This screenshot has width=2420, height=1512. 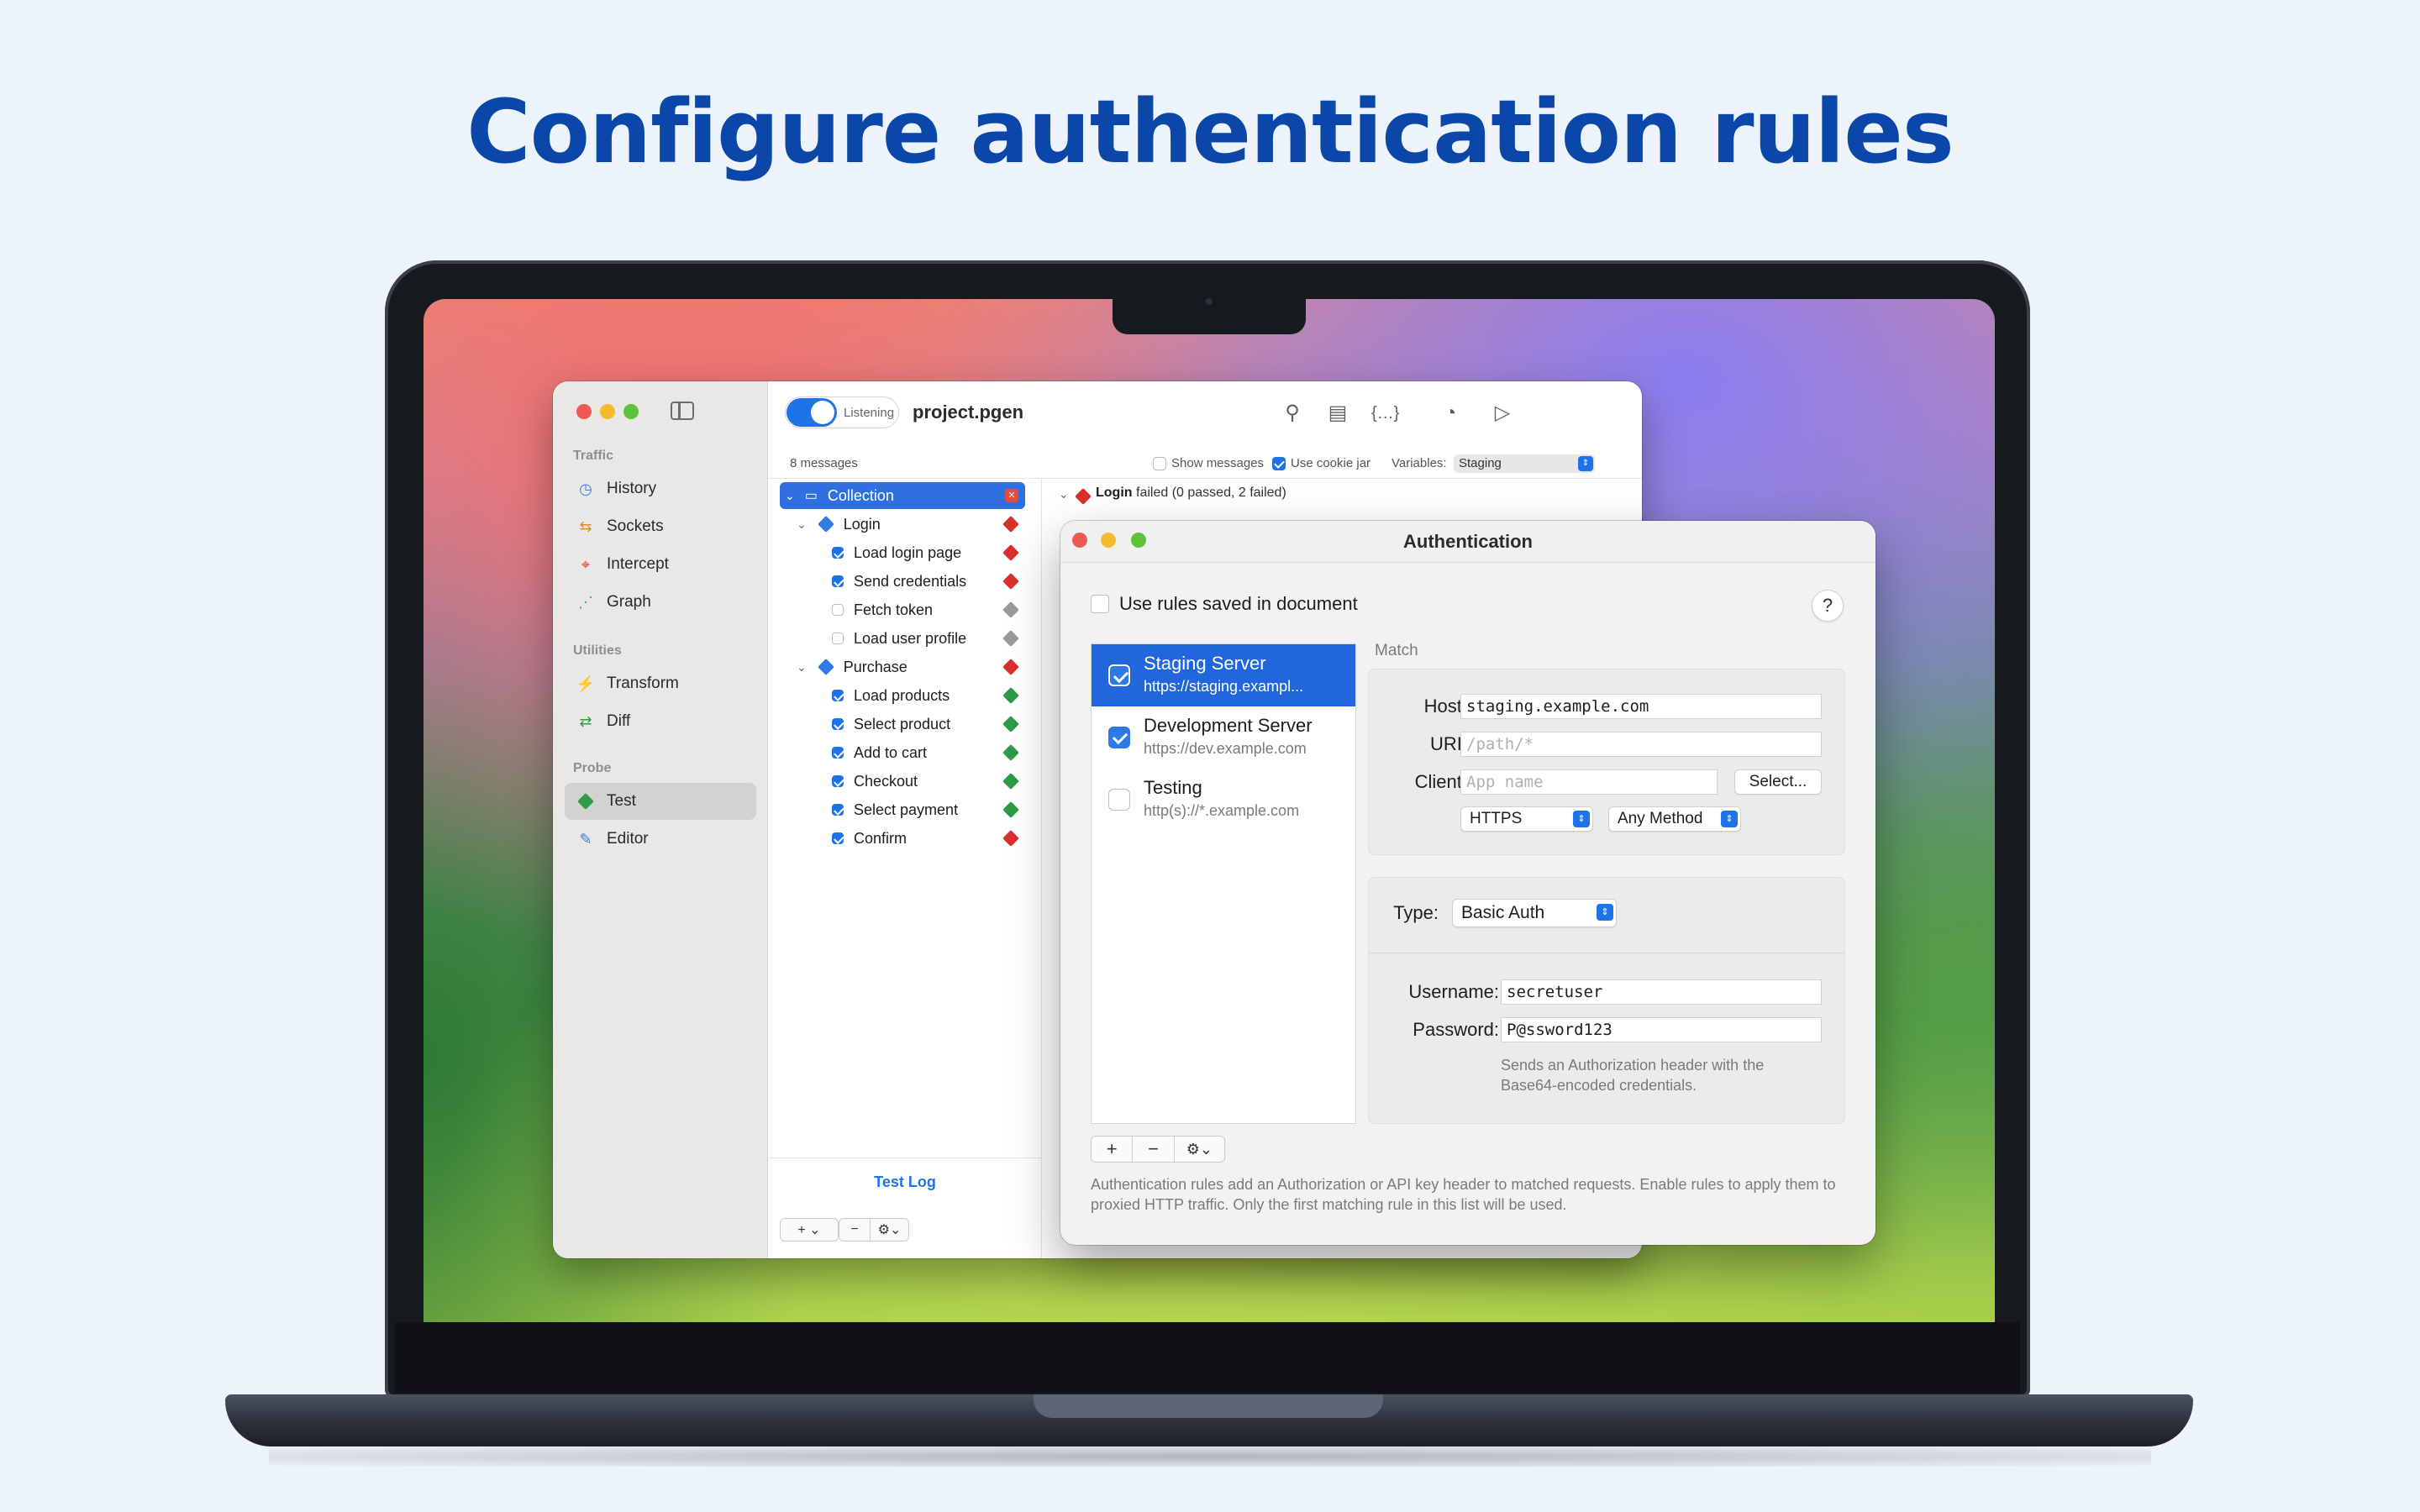 I want to click on minus-icon: −, so click(x=855, y=1230).